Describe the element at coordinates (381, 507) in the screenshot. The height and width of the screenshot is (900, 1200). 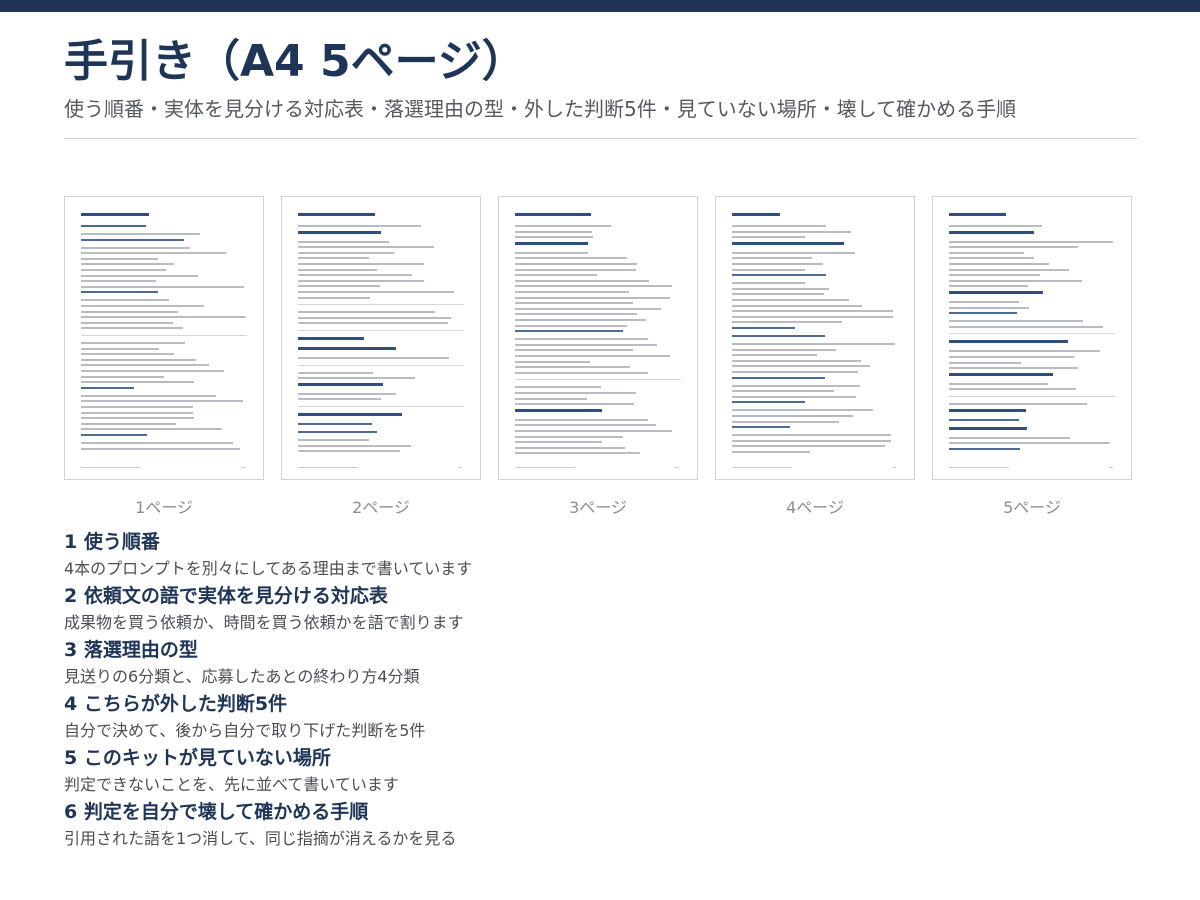
I see `page-label: 2ページ` at that location.